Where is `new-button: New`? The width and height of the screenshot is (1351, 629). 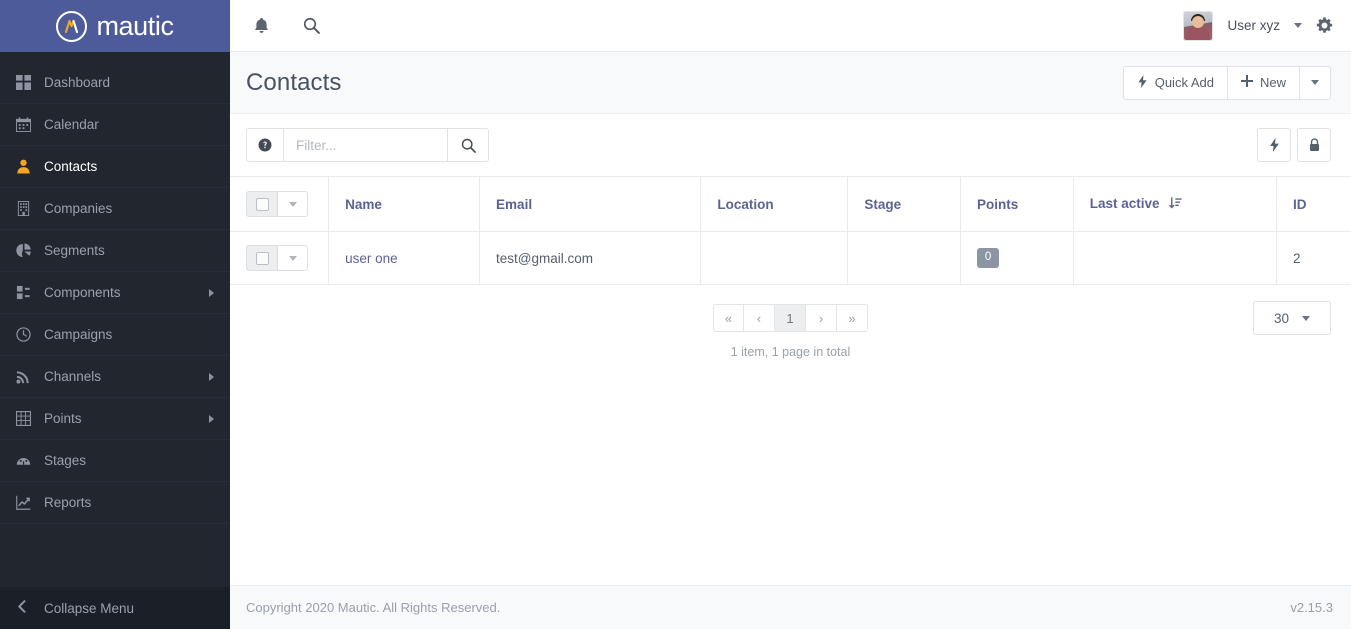 new-button: New is located at coordinates (1263, 82).